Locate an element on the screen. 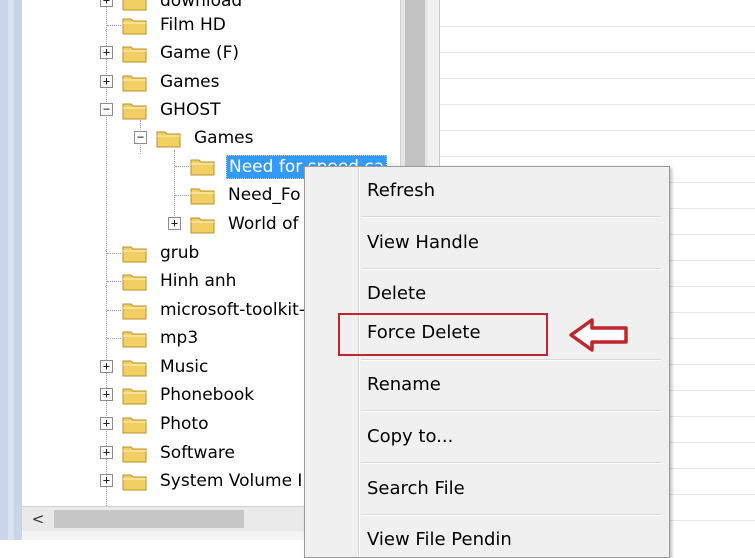 This screenshot has width=755, height=558. tree-row: − Games is located at coordinates (211, 139).